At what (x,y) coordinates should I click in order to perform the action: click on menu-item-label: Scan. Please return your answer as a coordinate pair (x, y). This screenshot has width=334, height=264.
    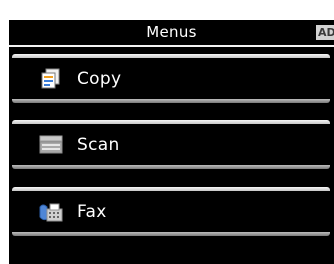
    Looking at the image, I should click on (98, 145).